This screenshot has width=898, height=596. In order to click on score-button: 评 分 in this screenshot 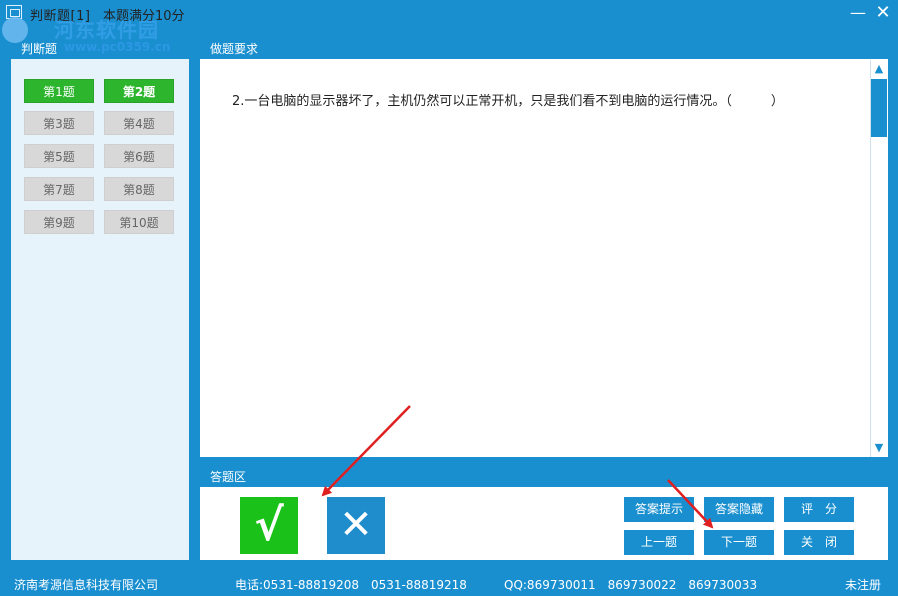, I will do `click(819, 509)`.